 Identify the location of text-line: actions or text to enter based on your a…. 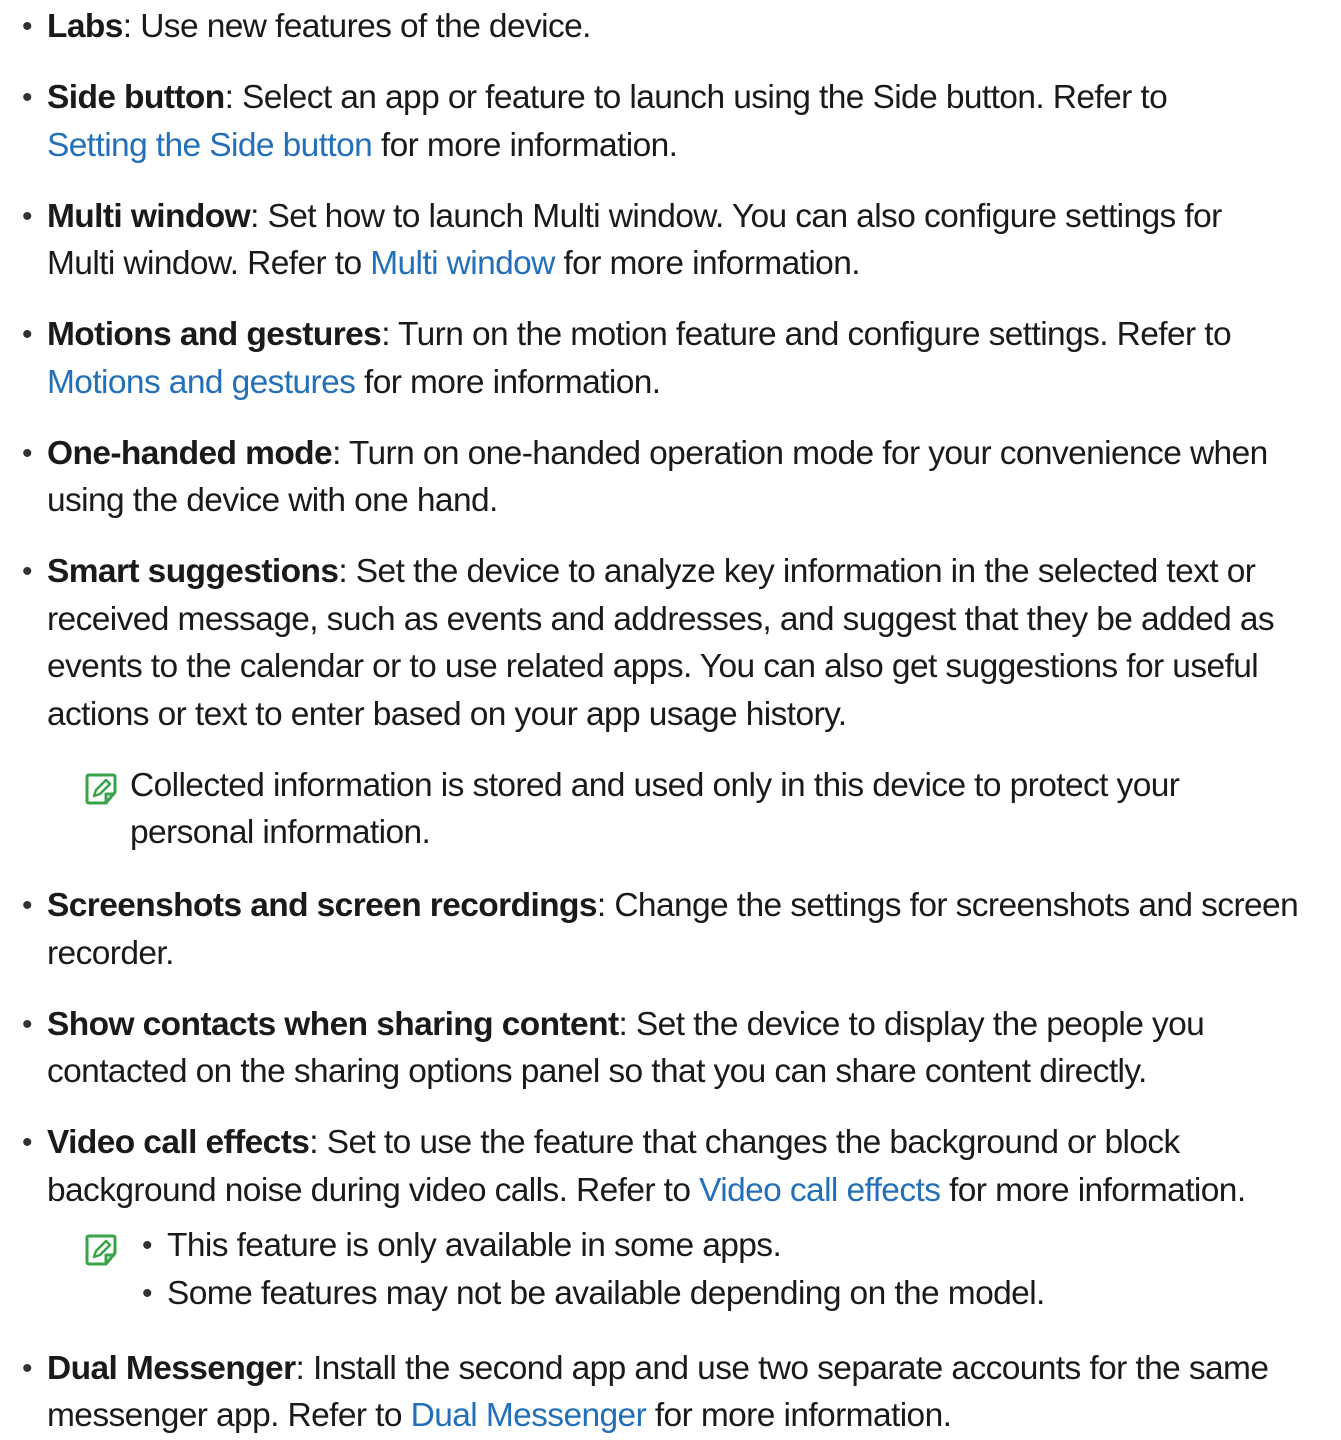
(692, 715).